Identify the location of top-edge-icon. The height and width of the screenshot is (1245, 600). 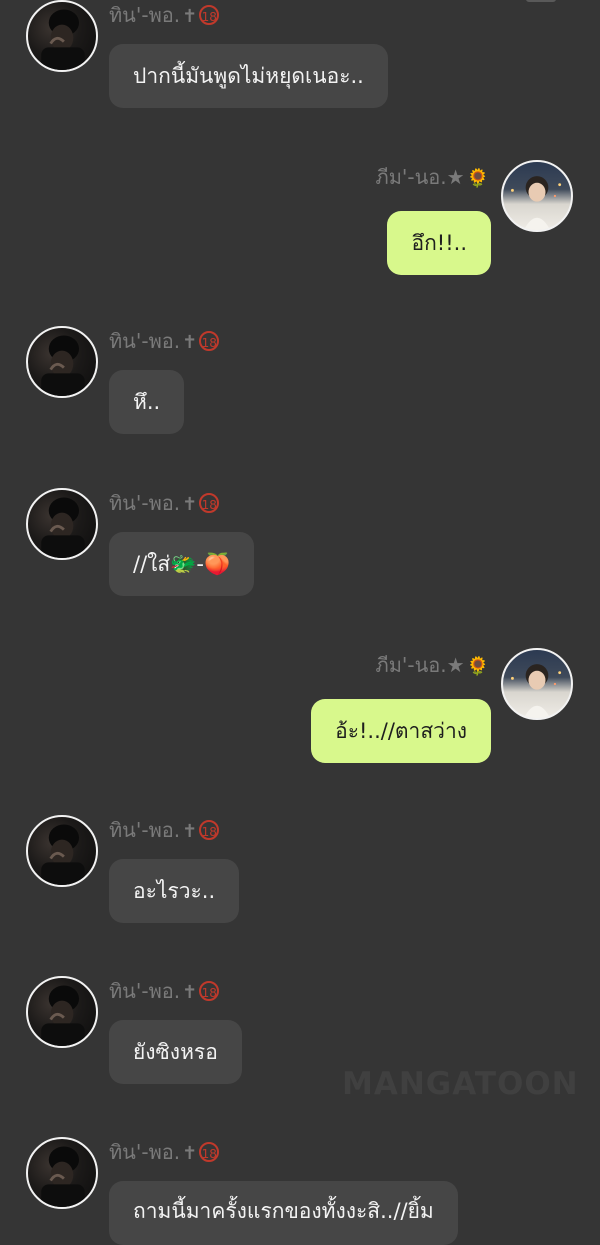
(541, 1).